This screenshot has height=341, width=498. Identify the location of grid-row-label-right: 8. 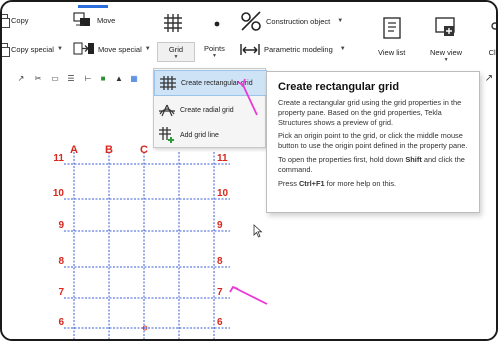
(220, 261).